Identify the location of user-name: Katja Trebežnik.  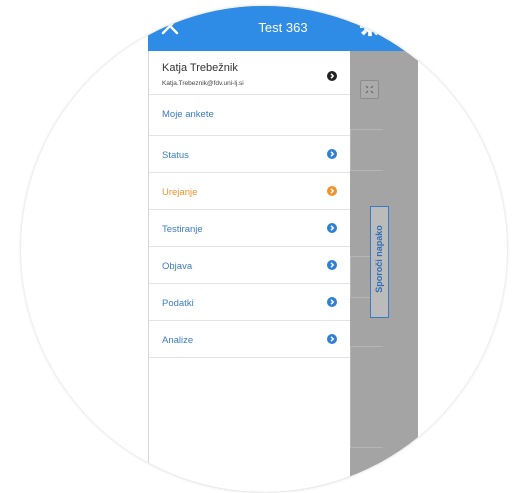
(200, 68).